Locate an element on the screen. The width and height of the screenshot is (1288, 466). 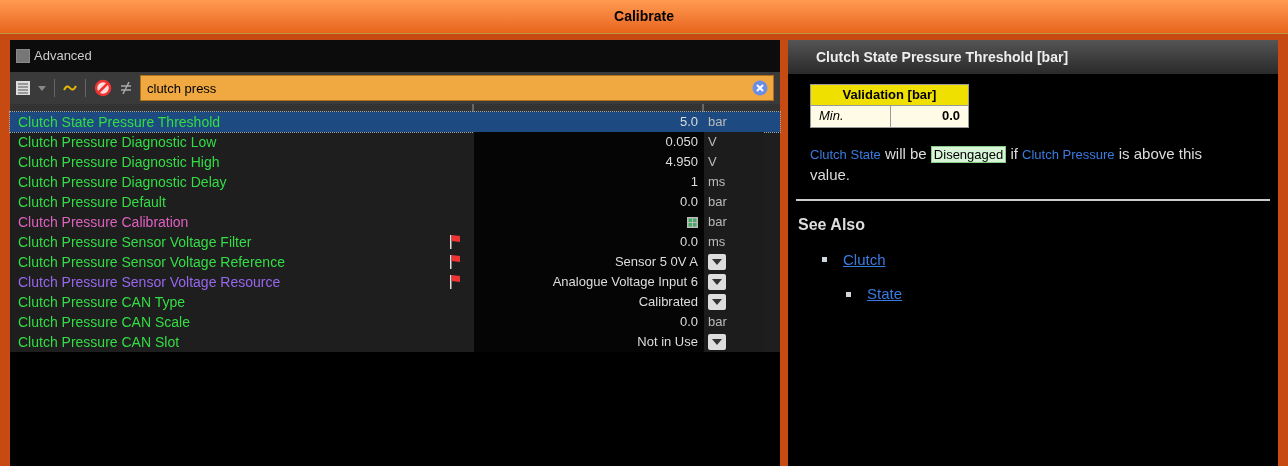
parameter-name: Clutch Pressure Default is located at coordinates (92, 202).